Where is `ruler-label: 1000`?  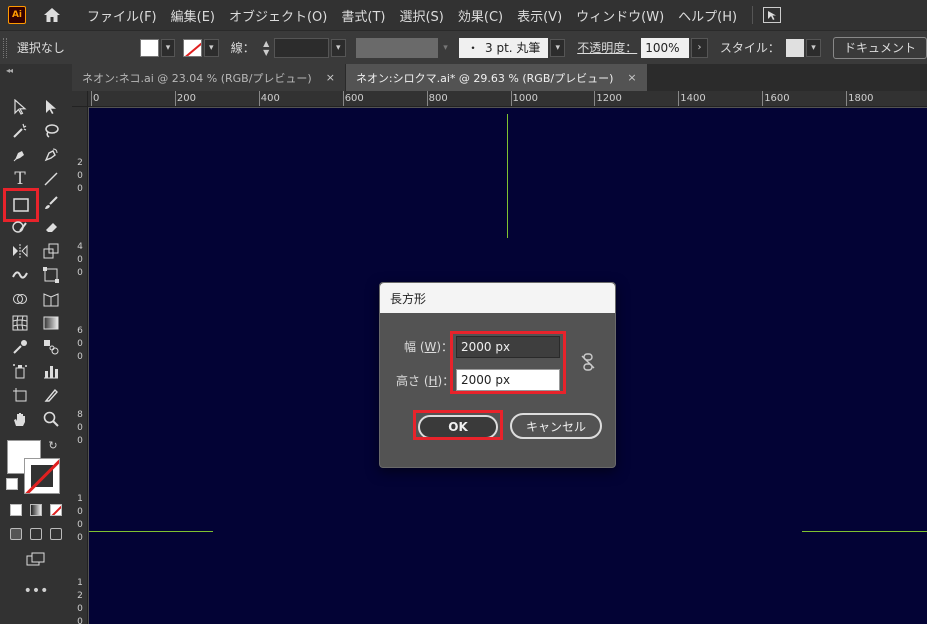
ruler-label: 1000 is located at coordinates (80, 518).